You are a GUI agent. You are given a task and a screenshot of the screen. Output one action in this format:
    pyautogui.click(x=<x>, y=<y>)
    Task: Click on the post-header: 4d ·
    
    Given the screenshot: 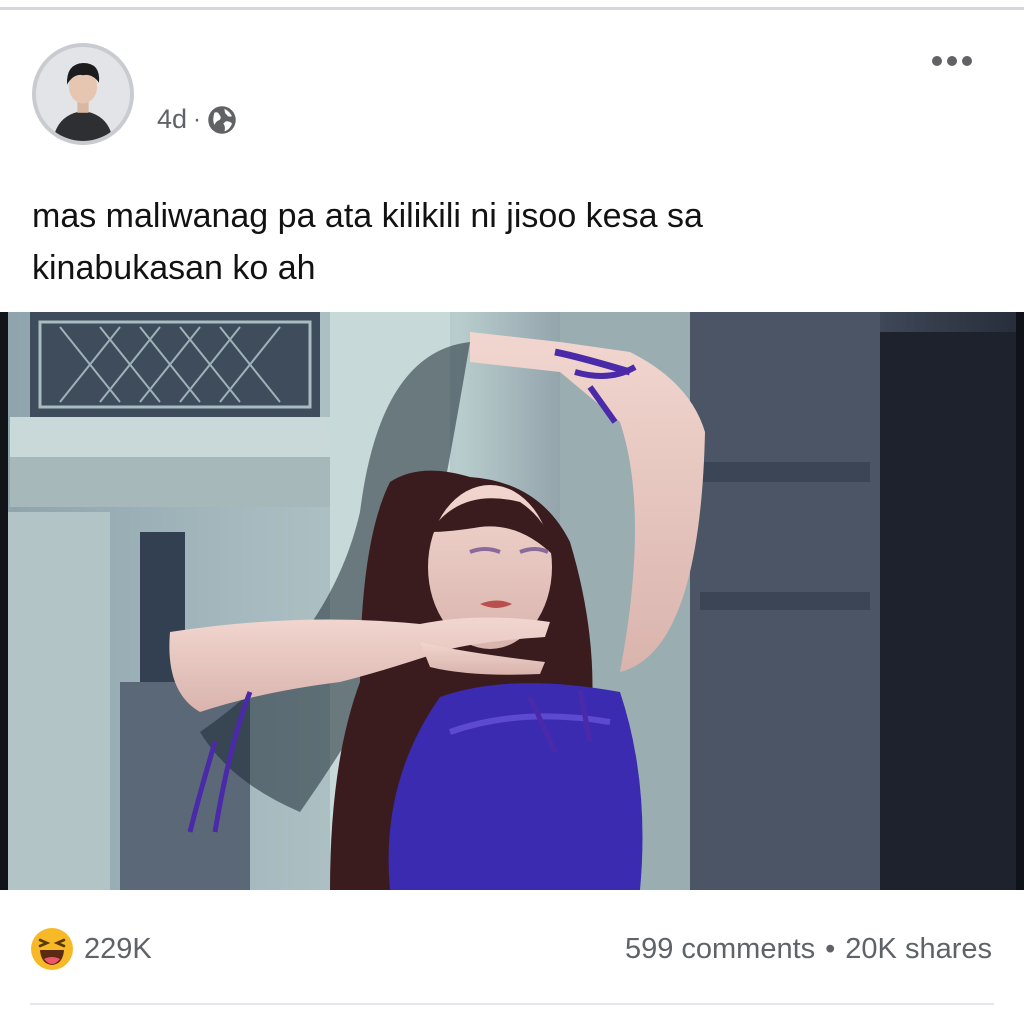 What is the action you would take?
    pyautogui.click(x=512, y=95)
    